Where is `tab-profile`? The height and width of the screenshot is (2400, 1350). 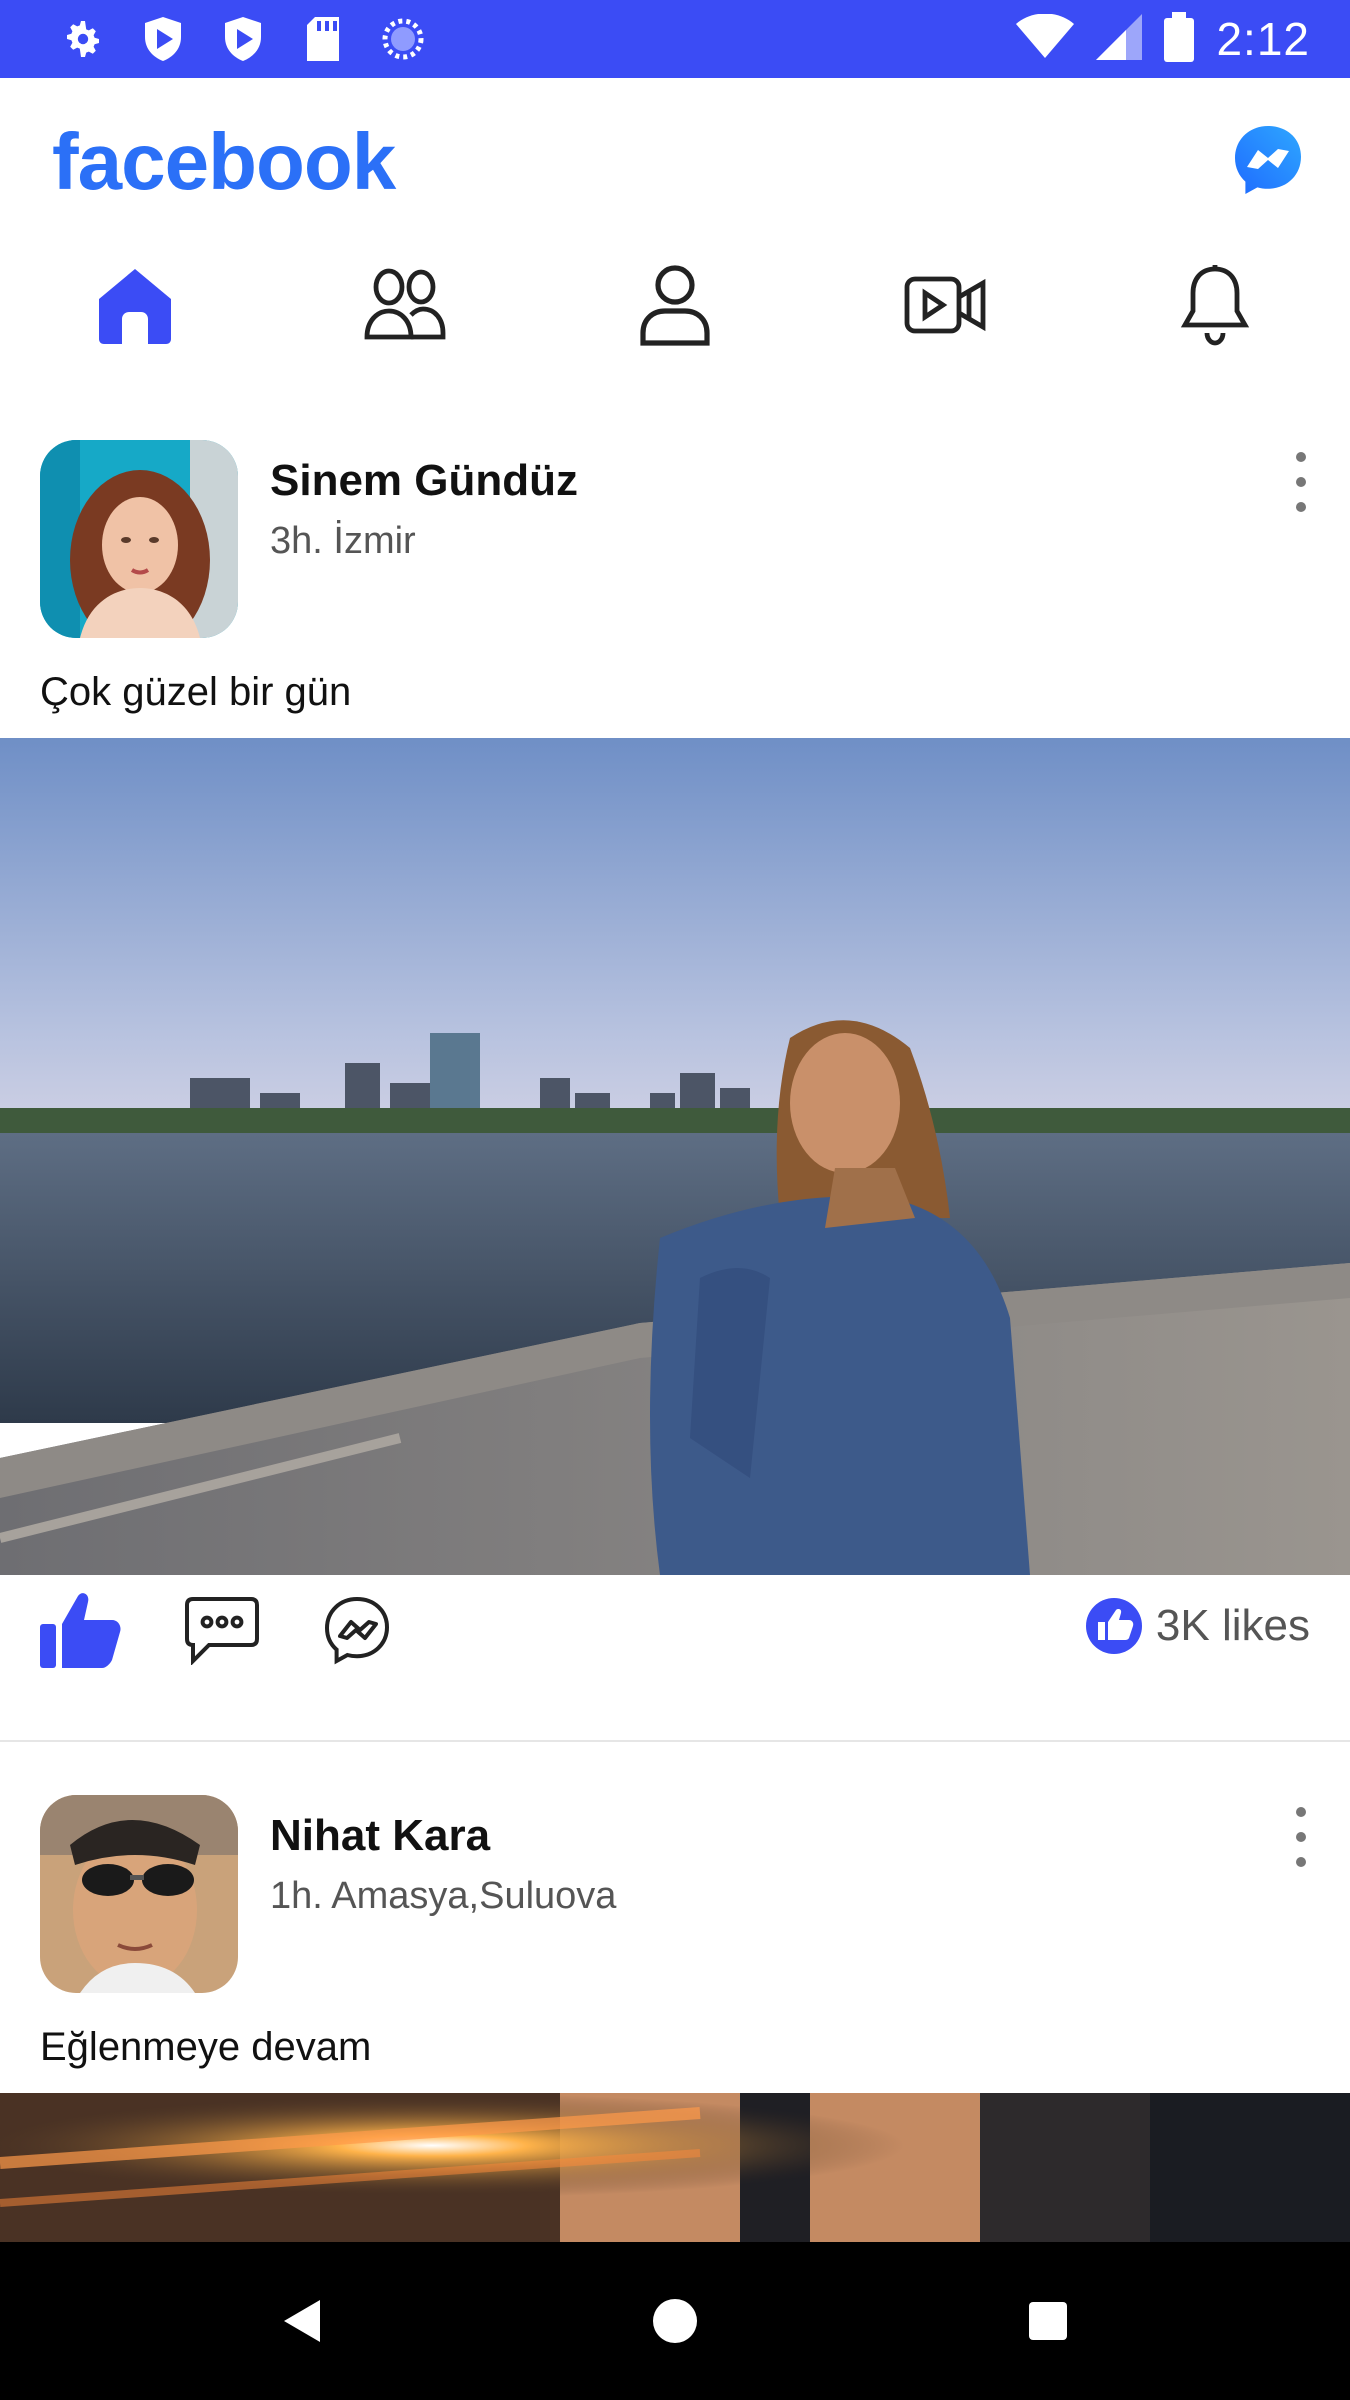 tab-profile is located at coordinates (675, 305).